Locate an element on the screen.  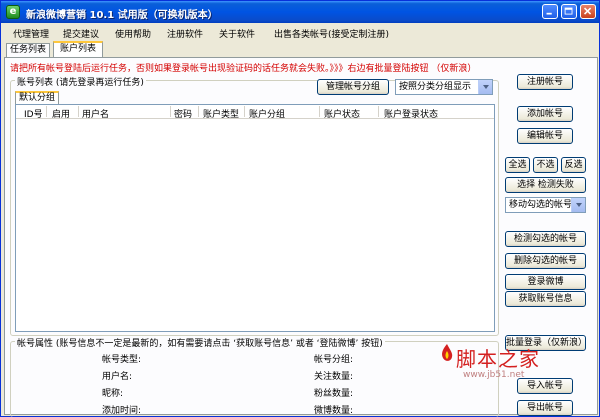
watermark-logo-icon is located at coordinates (447, 352).